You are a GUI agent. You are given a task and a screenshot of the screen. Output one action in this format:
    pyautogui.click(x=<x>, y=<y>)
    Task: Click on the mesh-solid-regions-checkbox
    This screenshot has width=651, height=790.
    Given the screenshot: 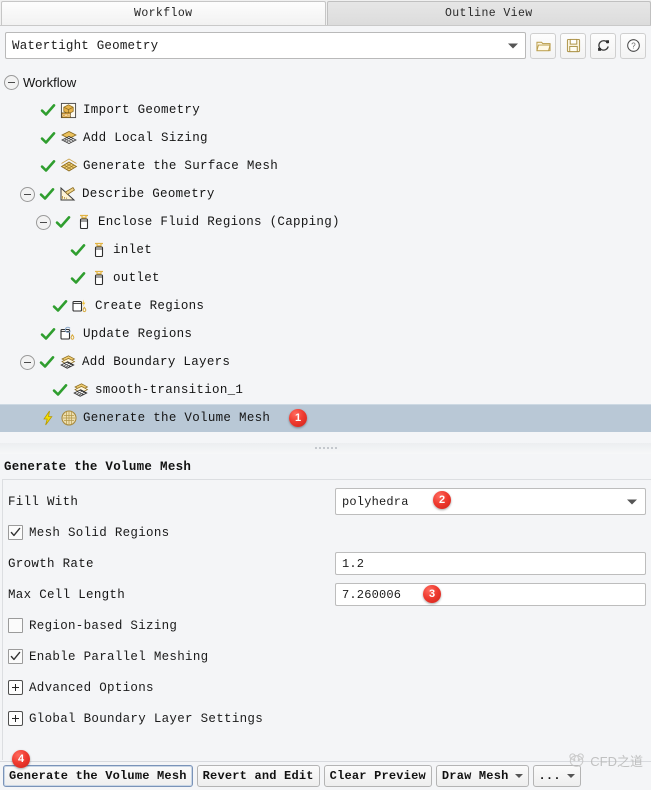 What is the action you would take?
    pyautogui.click(x=15, y=532)
    